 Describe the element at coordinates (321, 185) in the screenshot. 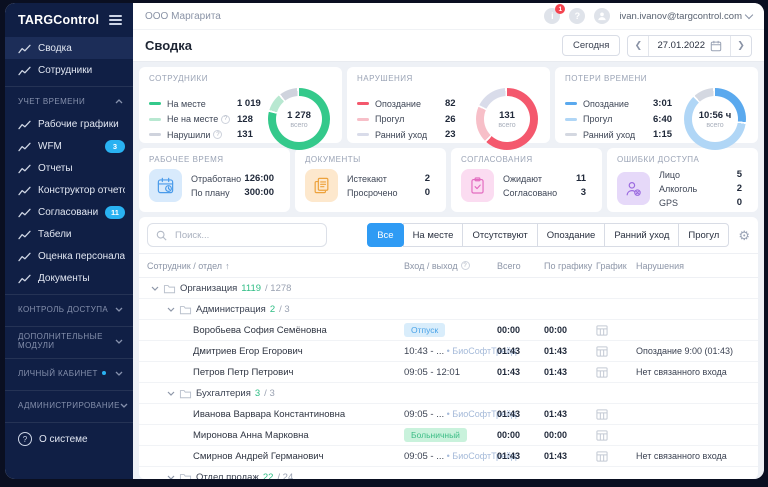

I see `documents-icon` at that location.